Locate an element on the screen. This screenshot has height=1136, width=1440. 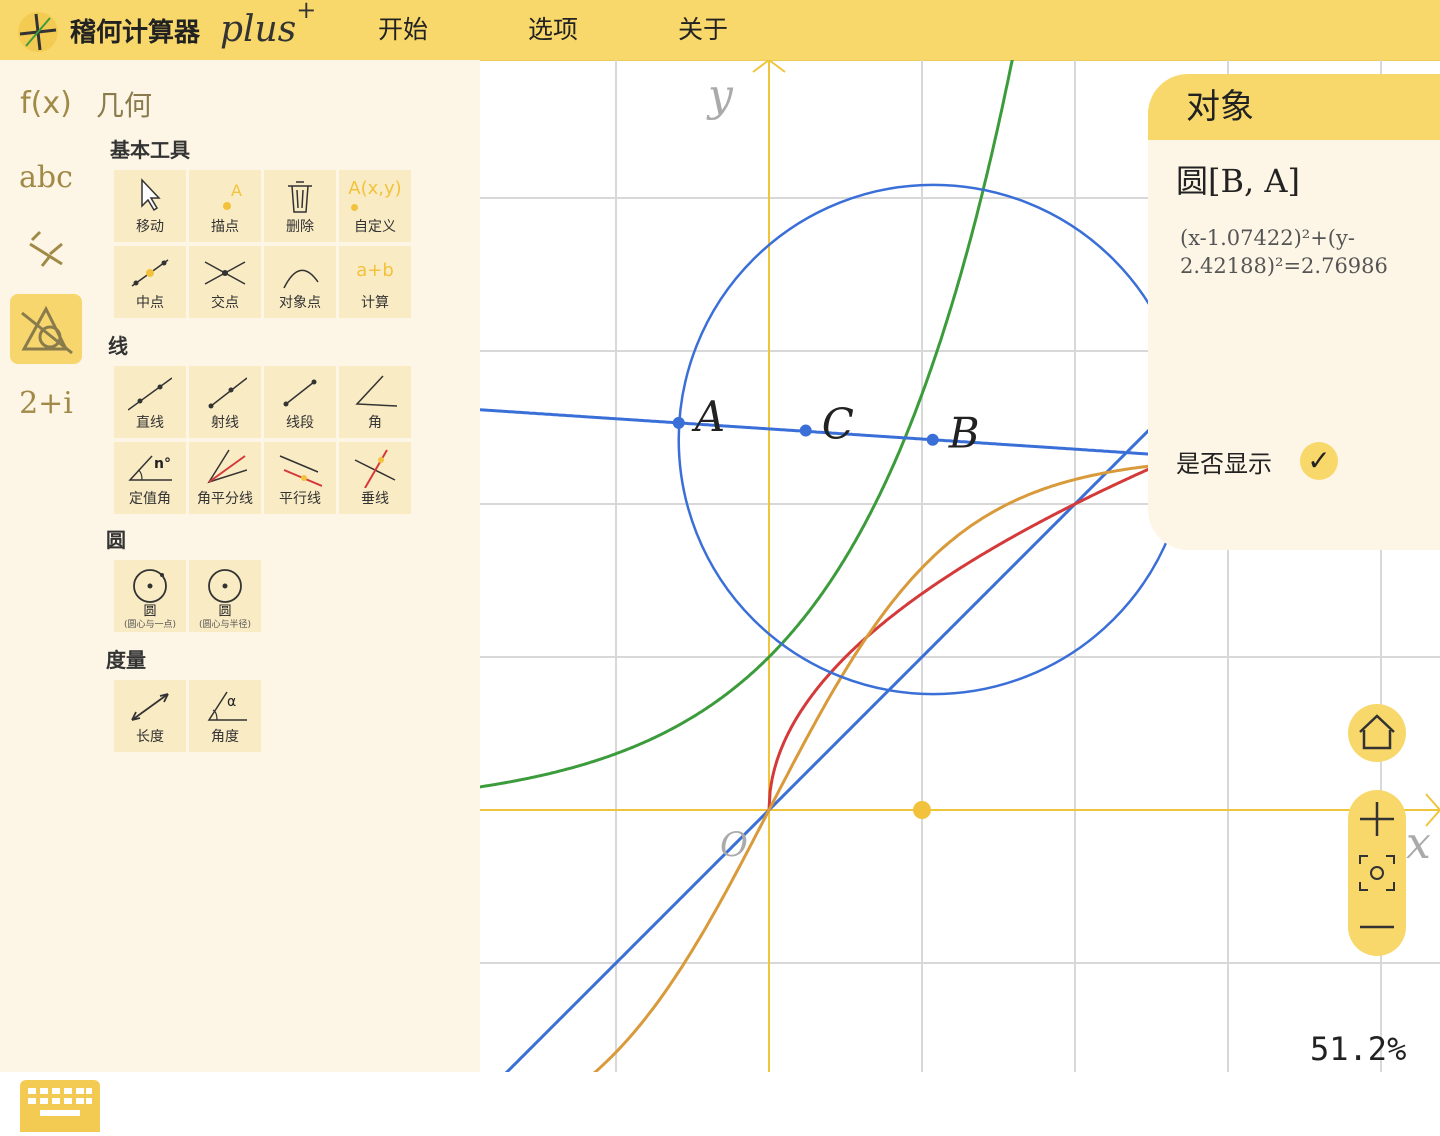
section-basic: 基本工具 is located at coordinates (150, 150).